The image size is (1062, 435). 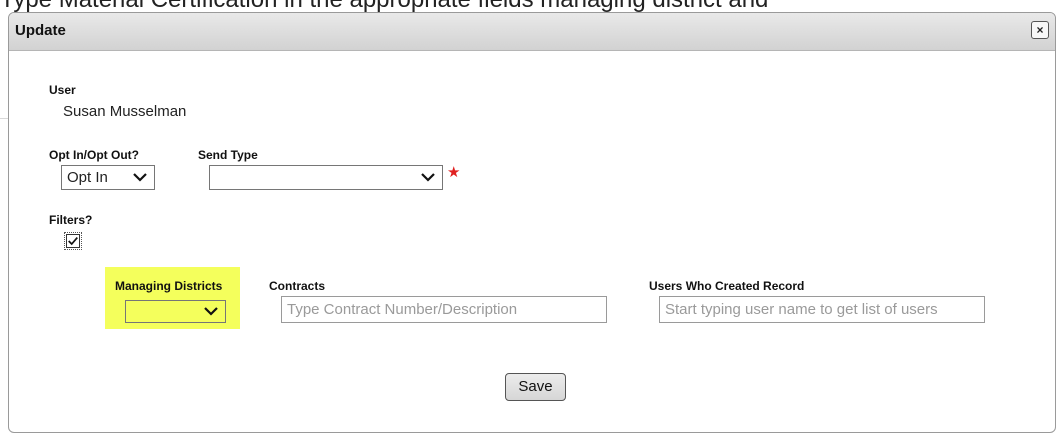 I want to click on checkmark-icon, so click(x=73, y=241).